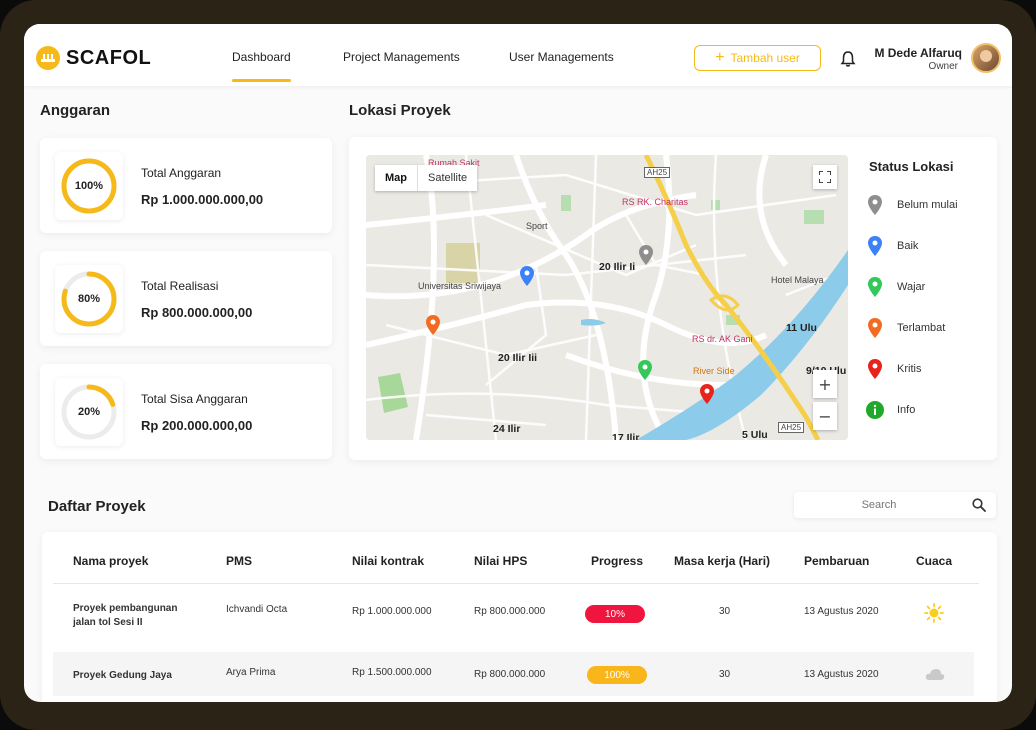 This screenshot has height=730, width=1036. What do you see at coordinates (261, 66) in the screenshot?
I see `nav-dashboard: Dashboard` at bounding box center [261, 66].